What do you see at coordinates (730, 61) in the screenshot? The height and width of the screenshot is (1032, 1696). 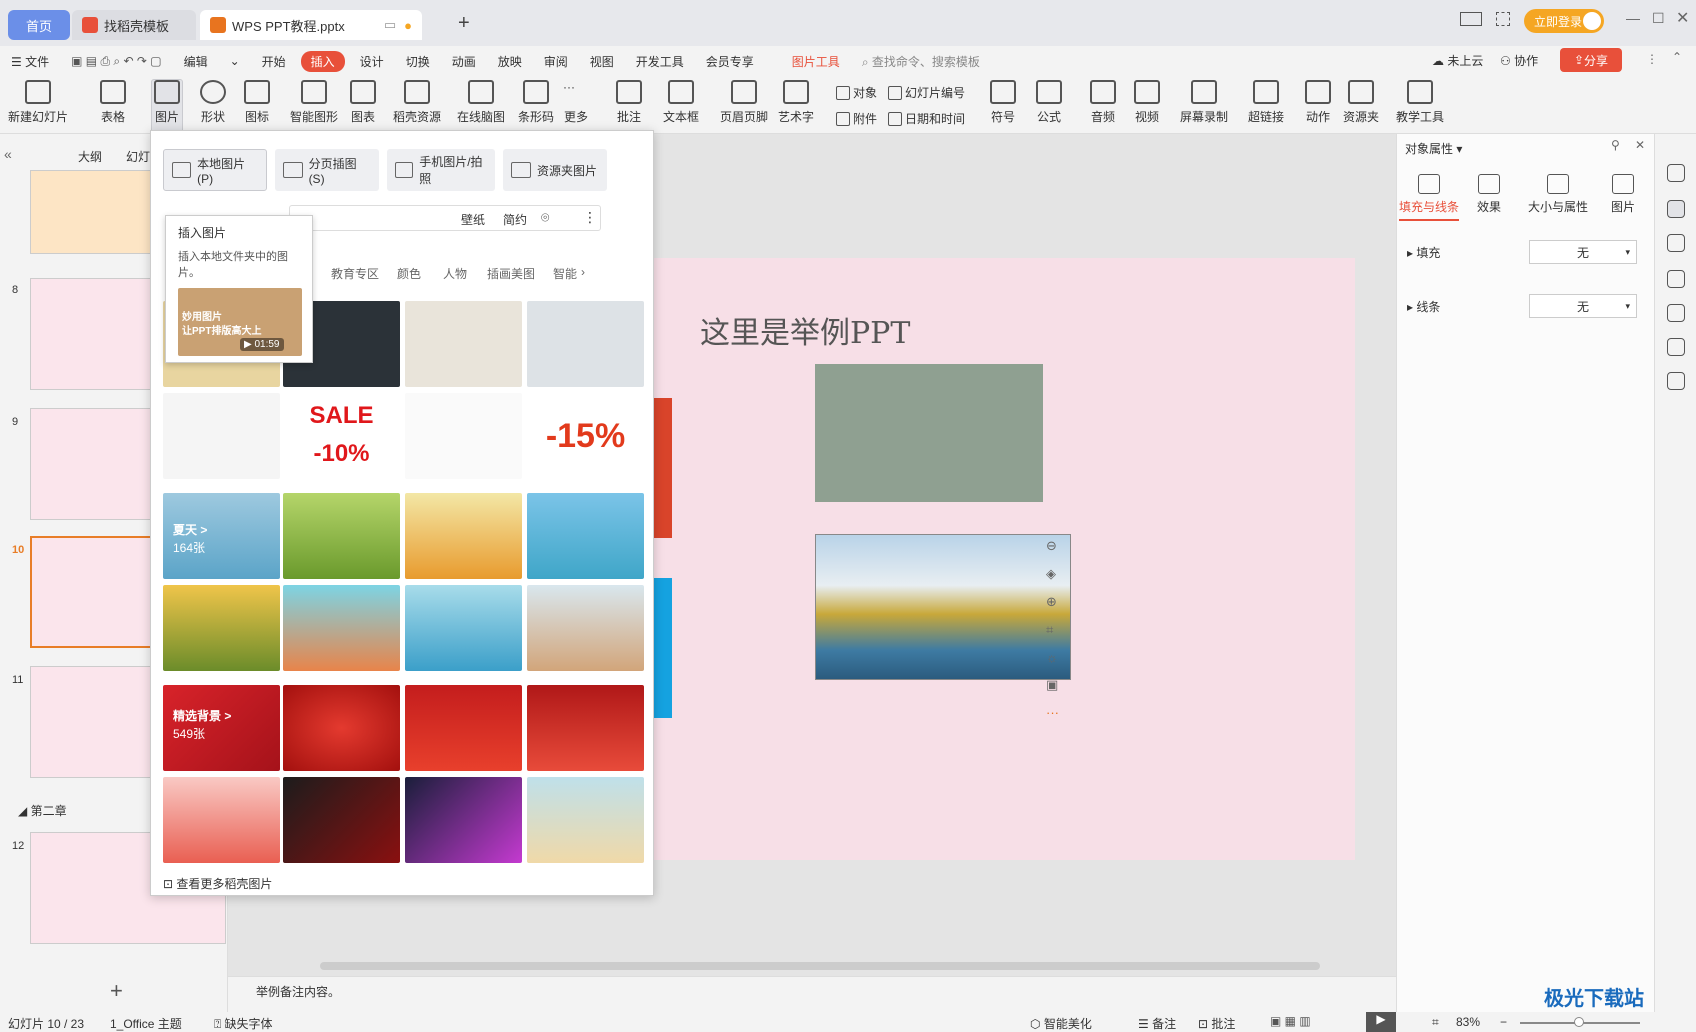 I see `menu-member: 会员专享` at bounding box center [730, 61].